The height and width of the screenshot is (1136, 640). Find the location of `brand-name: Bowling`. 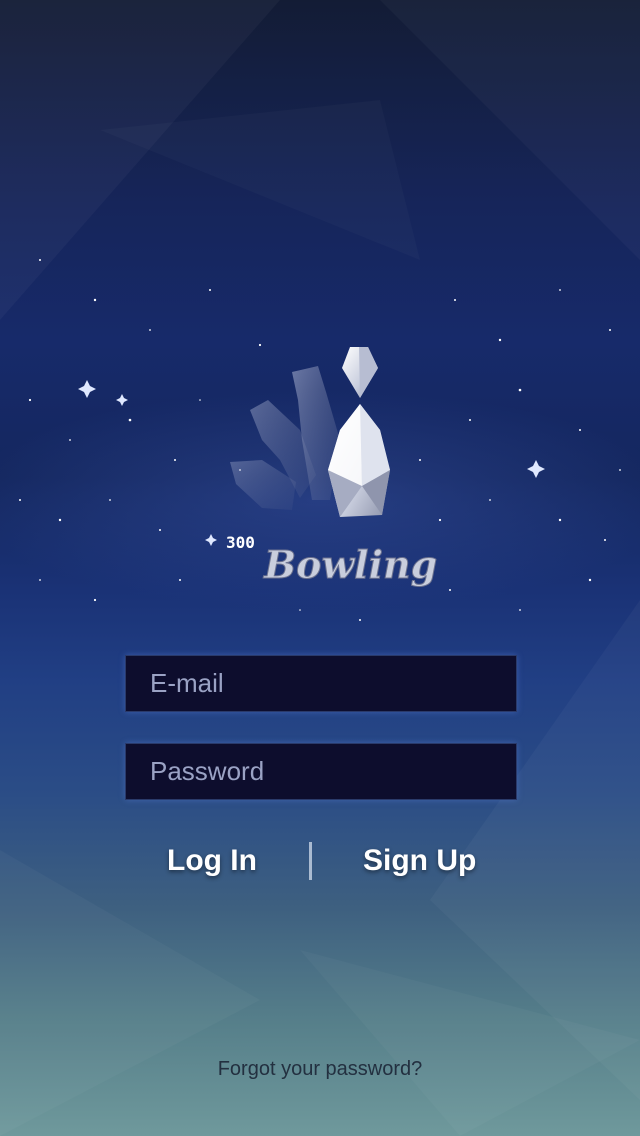

brand-name: Bowling is located at coordinates (350, 564).